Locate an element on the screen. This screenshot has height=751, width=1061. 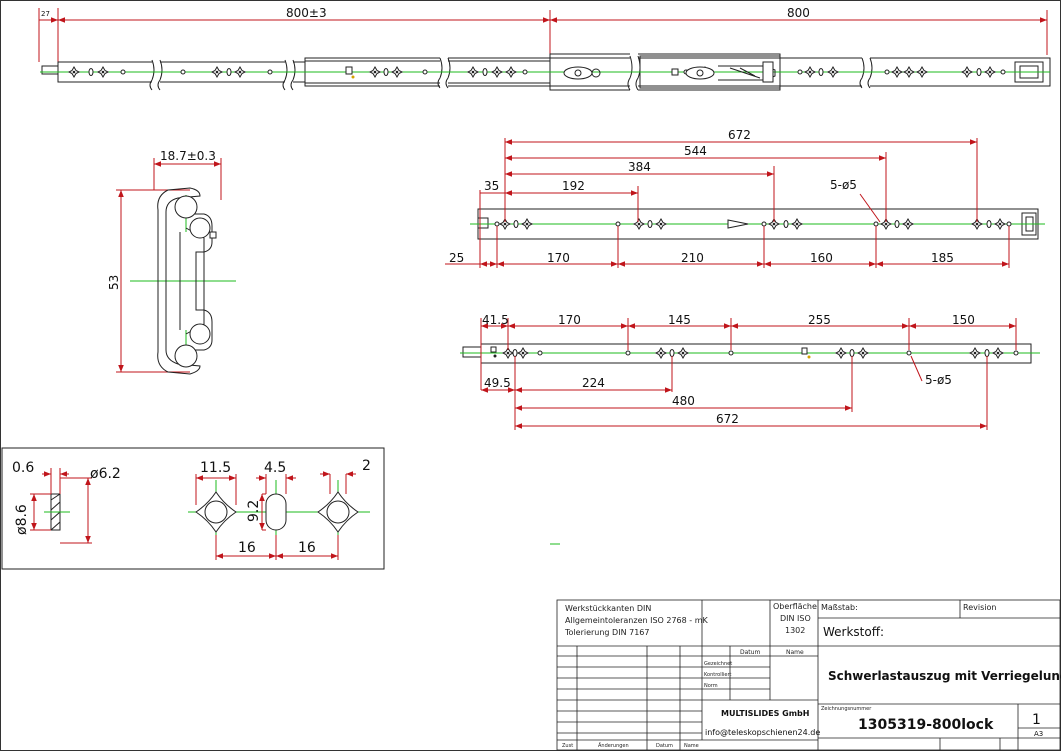
dim-top-800-tol: 800±3 is located at coordinates (306, 13).